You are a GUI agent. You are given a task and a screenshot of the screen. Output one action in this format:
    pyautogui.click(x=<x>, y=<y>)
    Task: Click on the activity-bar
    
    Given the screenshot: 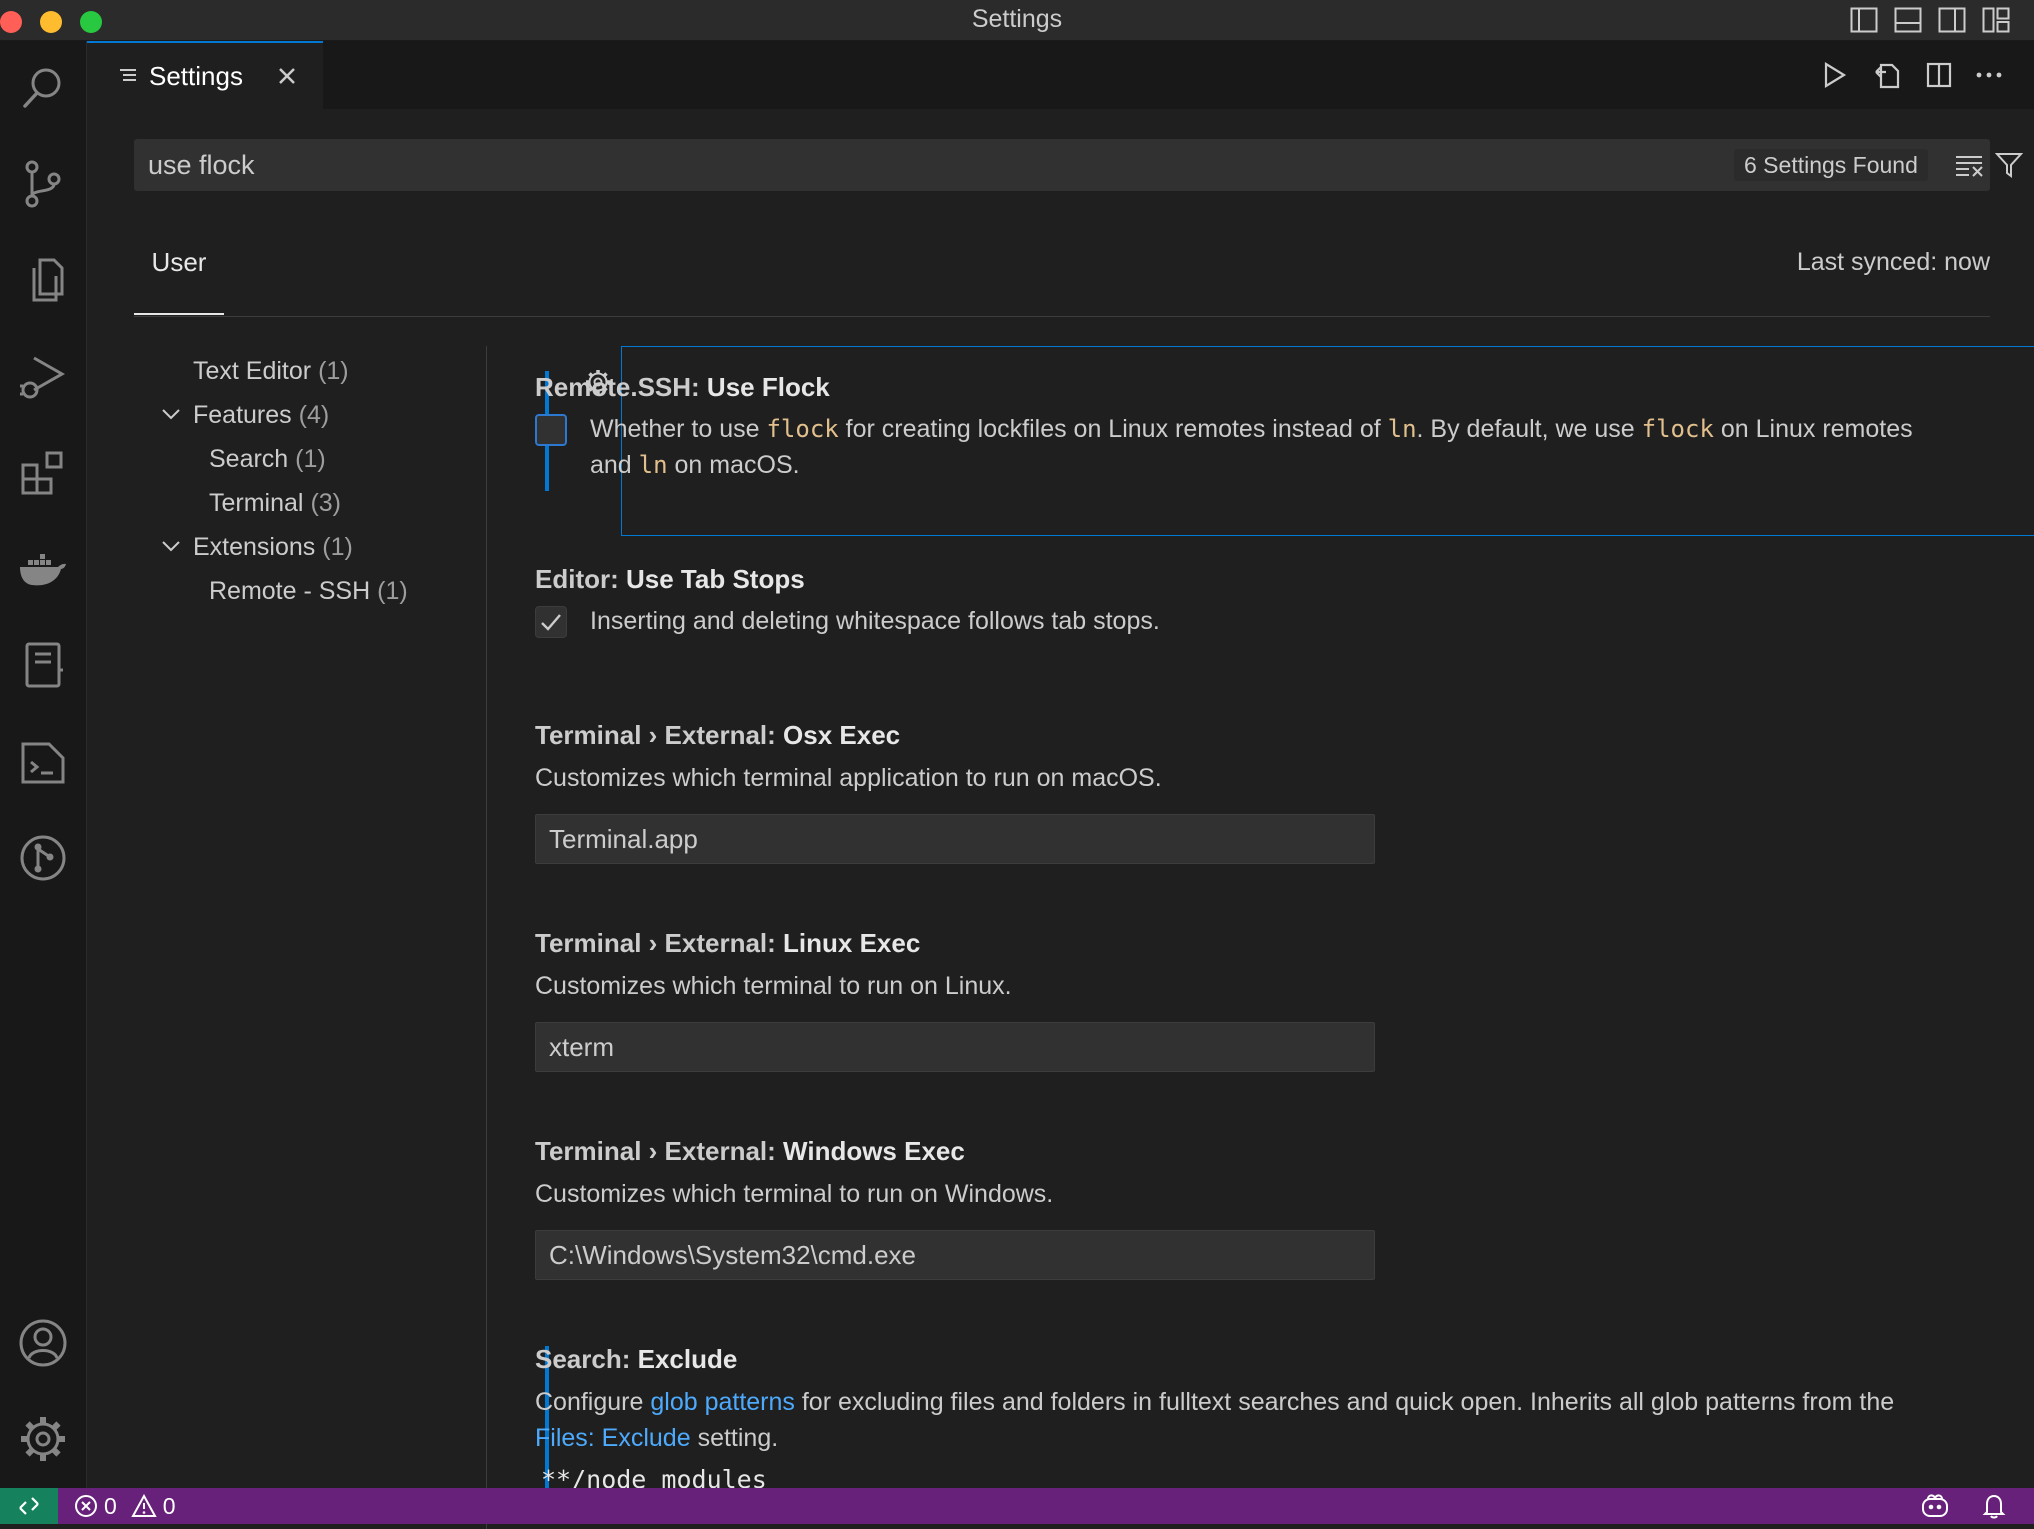 What is the action you would take?
    pyautogui.click(x=43, y=764)
    